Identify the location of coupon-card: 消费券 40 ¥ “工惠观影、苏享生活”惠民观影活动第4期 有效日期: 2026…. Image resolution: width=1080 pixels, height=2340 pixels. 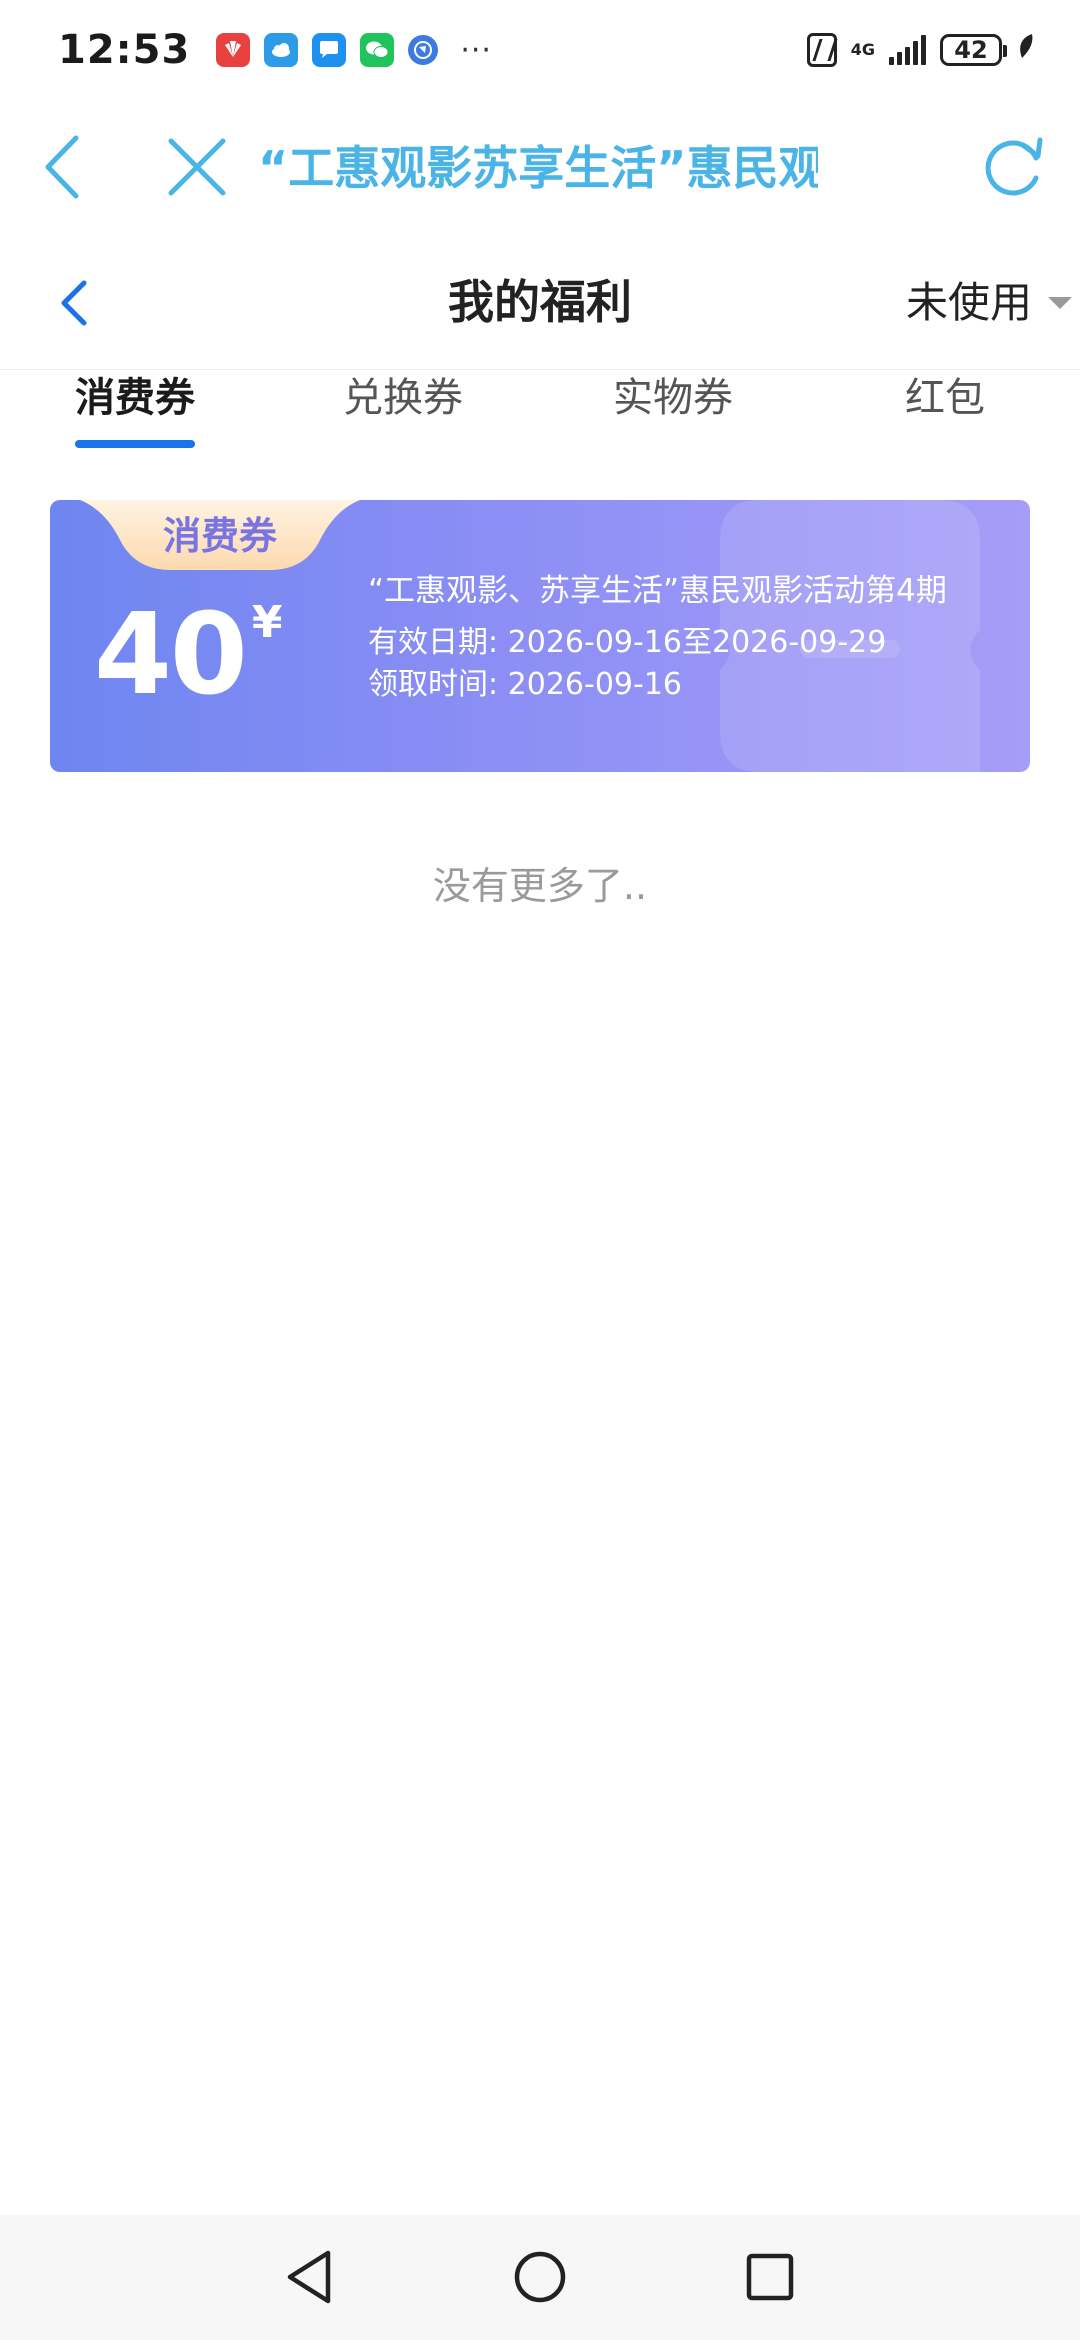
(540, 636).